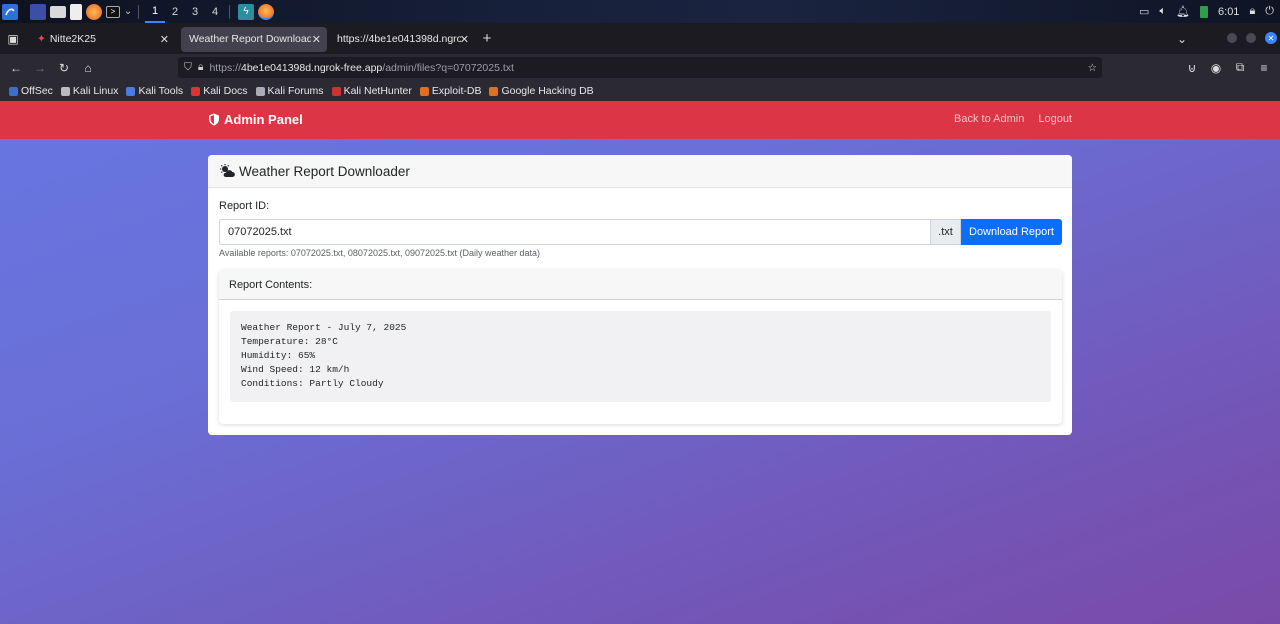  I want to click on new-tab-icon: +, so click(487, 39).